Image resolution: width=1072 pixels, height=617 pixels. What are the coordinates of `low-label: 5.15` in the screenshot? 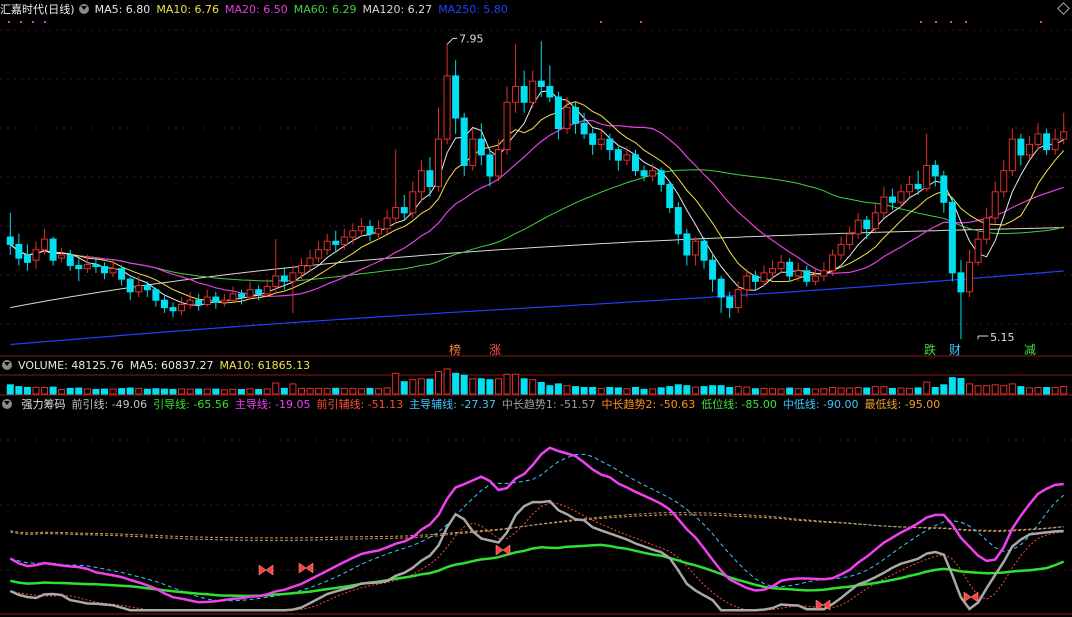 It's located at (1002, 337).